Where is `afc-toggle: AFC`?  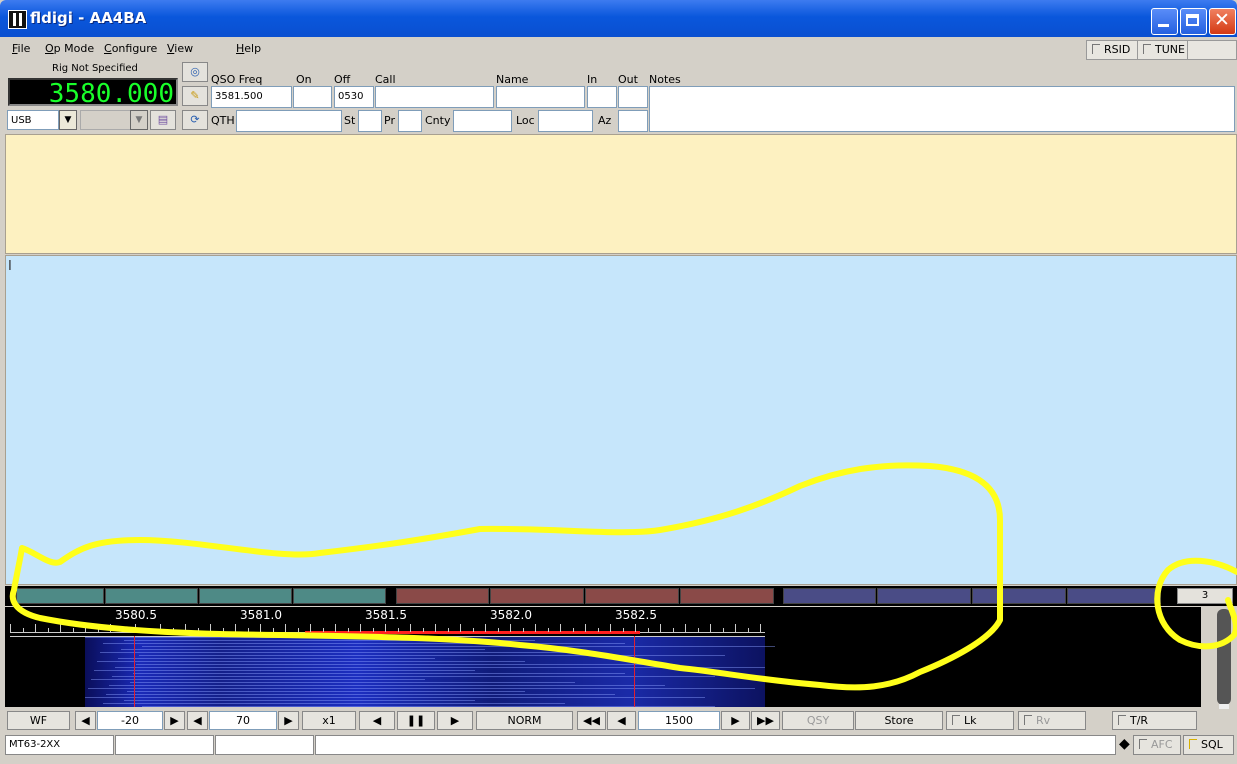
afc-toggle: AFC is located at coordinates (1157, 745).